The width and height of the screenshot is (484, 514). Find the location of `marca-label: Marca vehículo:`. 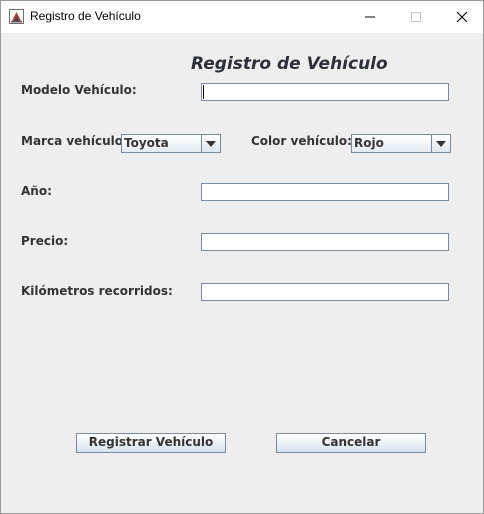

marca-label: Marca vehículo: is located at coordinates (74, 141).